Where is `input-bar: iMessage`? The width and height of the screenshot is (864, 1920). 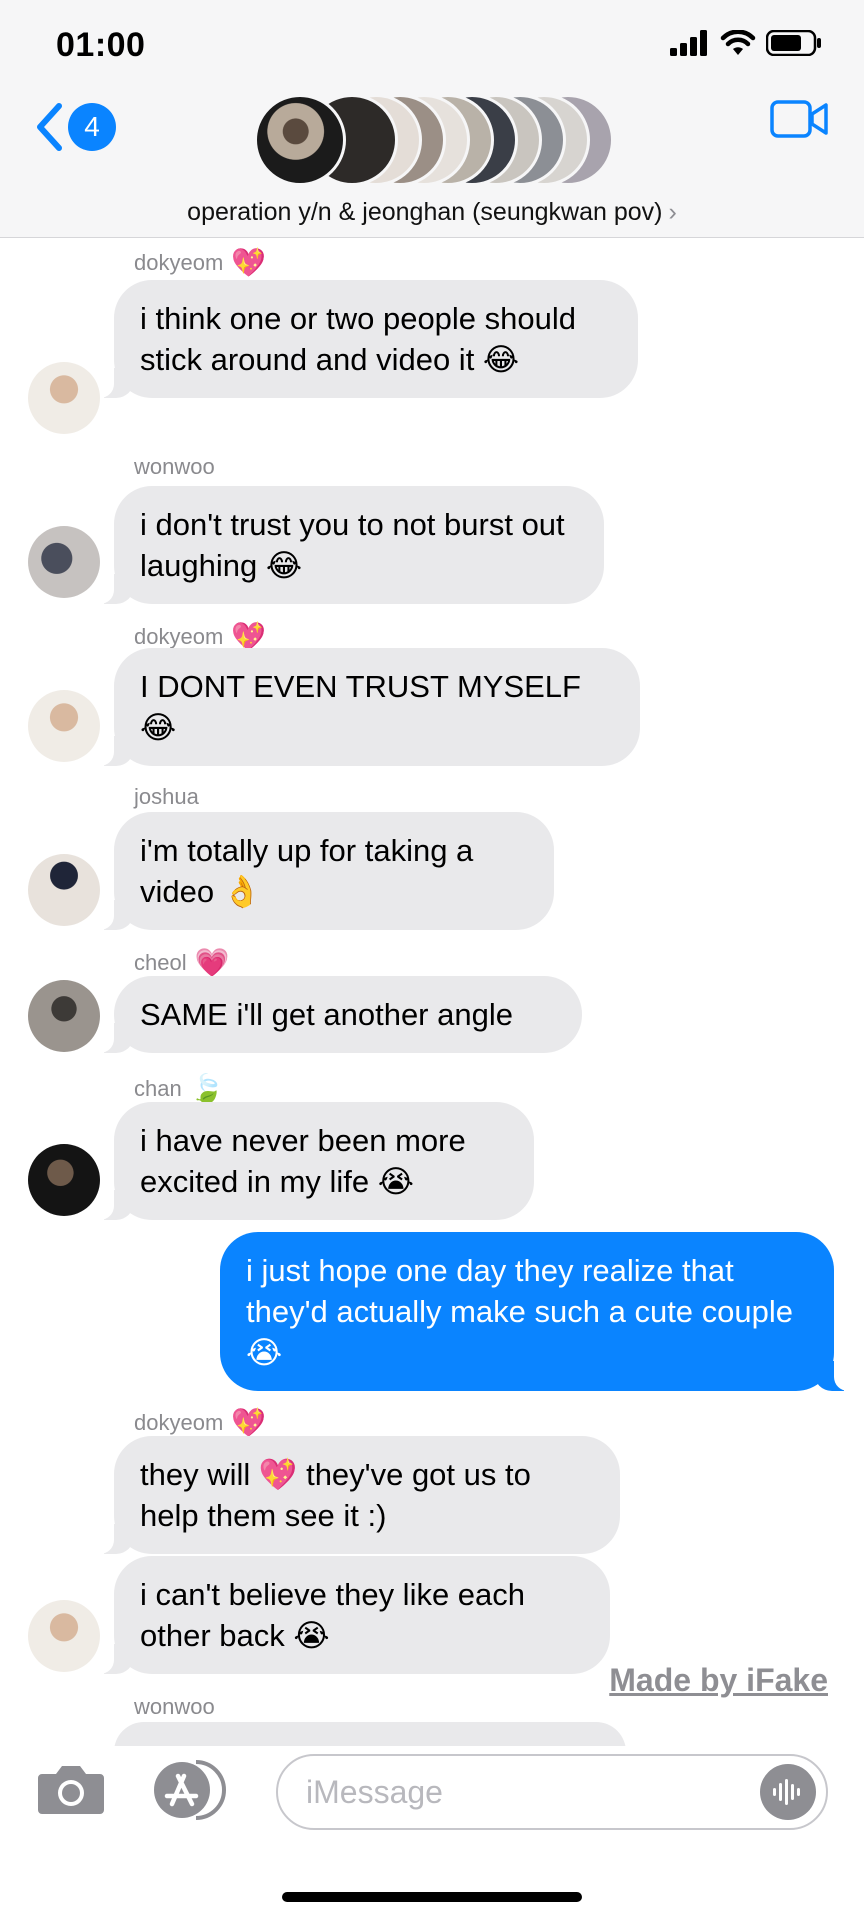 input-bar: iMessage is located at coordinates (432, 1833).